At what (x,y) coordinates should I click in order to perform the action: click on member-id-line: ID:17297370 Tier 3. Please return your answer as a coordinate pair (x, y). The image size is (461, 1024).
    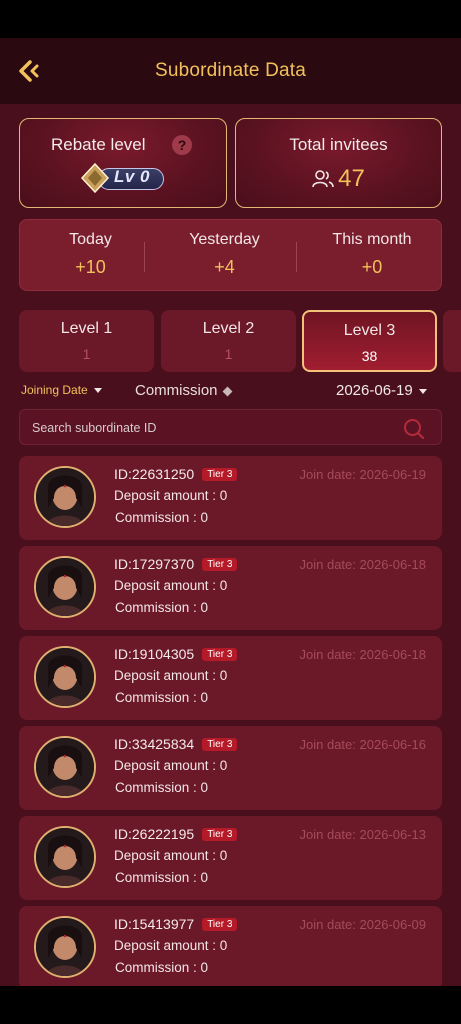
    Looking at the image, I should click on (176, 564).